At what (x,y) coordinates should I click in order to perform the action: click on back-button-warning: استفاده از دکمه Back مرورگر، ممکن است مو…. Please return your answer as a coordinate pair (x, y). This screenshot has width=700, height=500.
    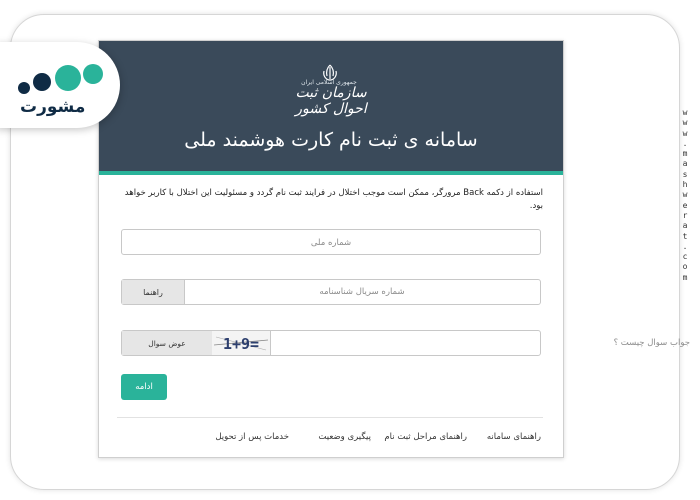
    Looking at the image, I should click on (333, 199).